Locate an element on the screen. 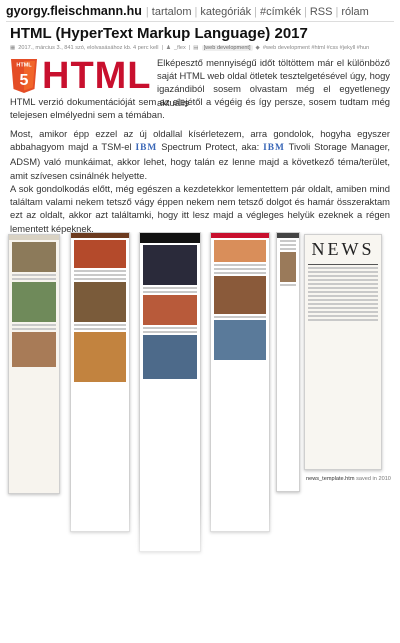 This screenshot has height=643, width=400. tag-icon: ◆ is located at coordinates (257, 47).